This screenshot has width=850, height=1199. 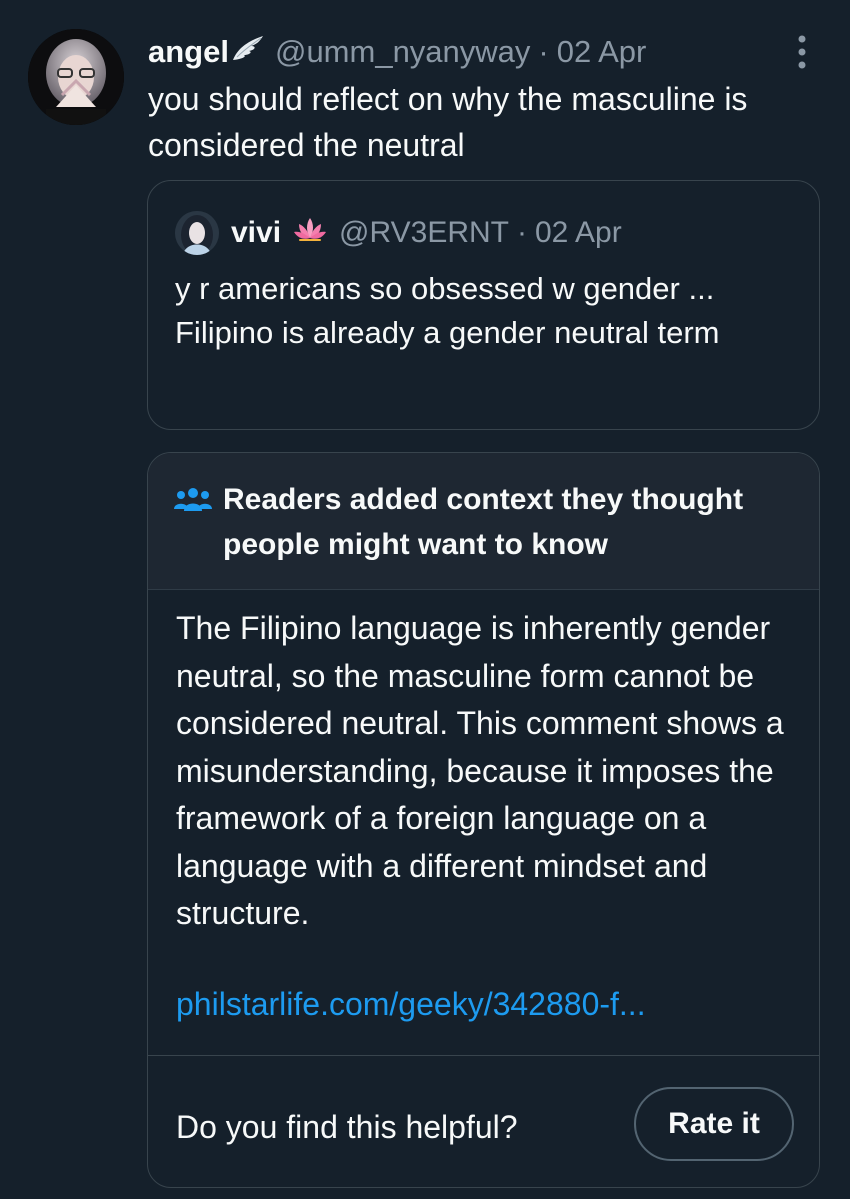 What do you see at coordinates (802, 53) in the screenshot?
I see `more-vertical-icon` at bounding box center [802, 53].